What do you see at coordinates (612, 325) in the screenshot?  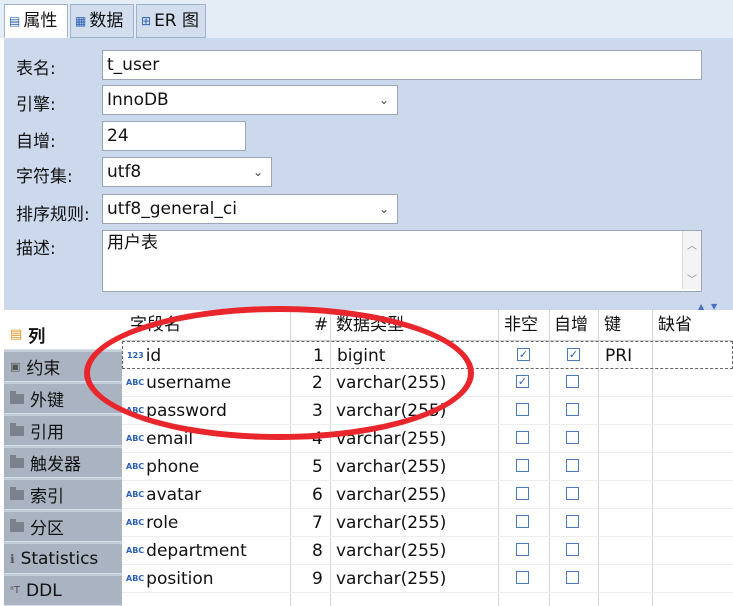 I see `header-key: 键` at bounding box center [612, 325].